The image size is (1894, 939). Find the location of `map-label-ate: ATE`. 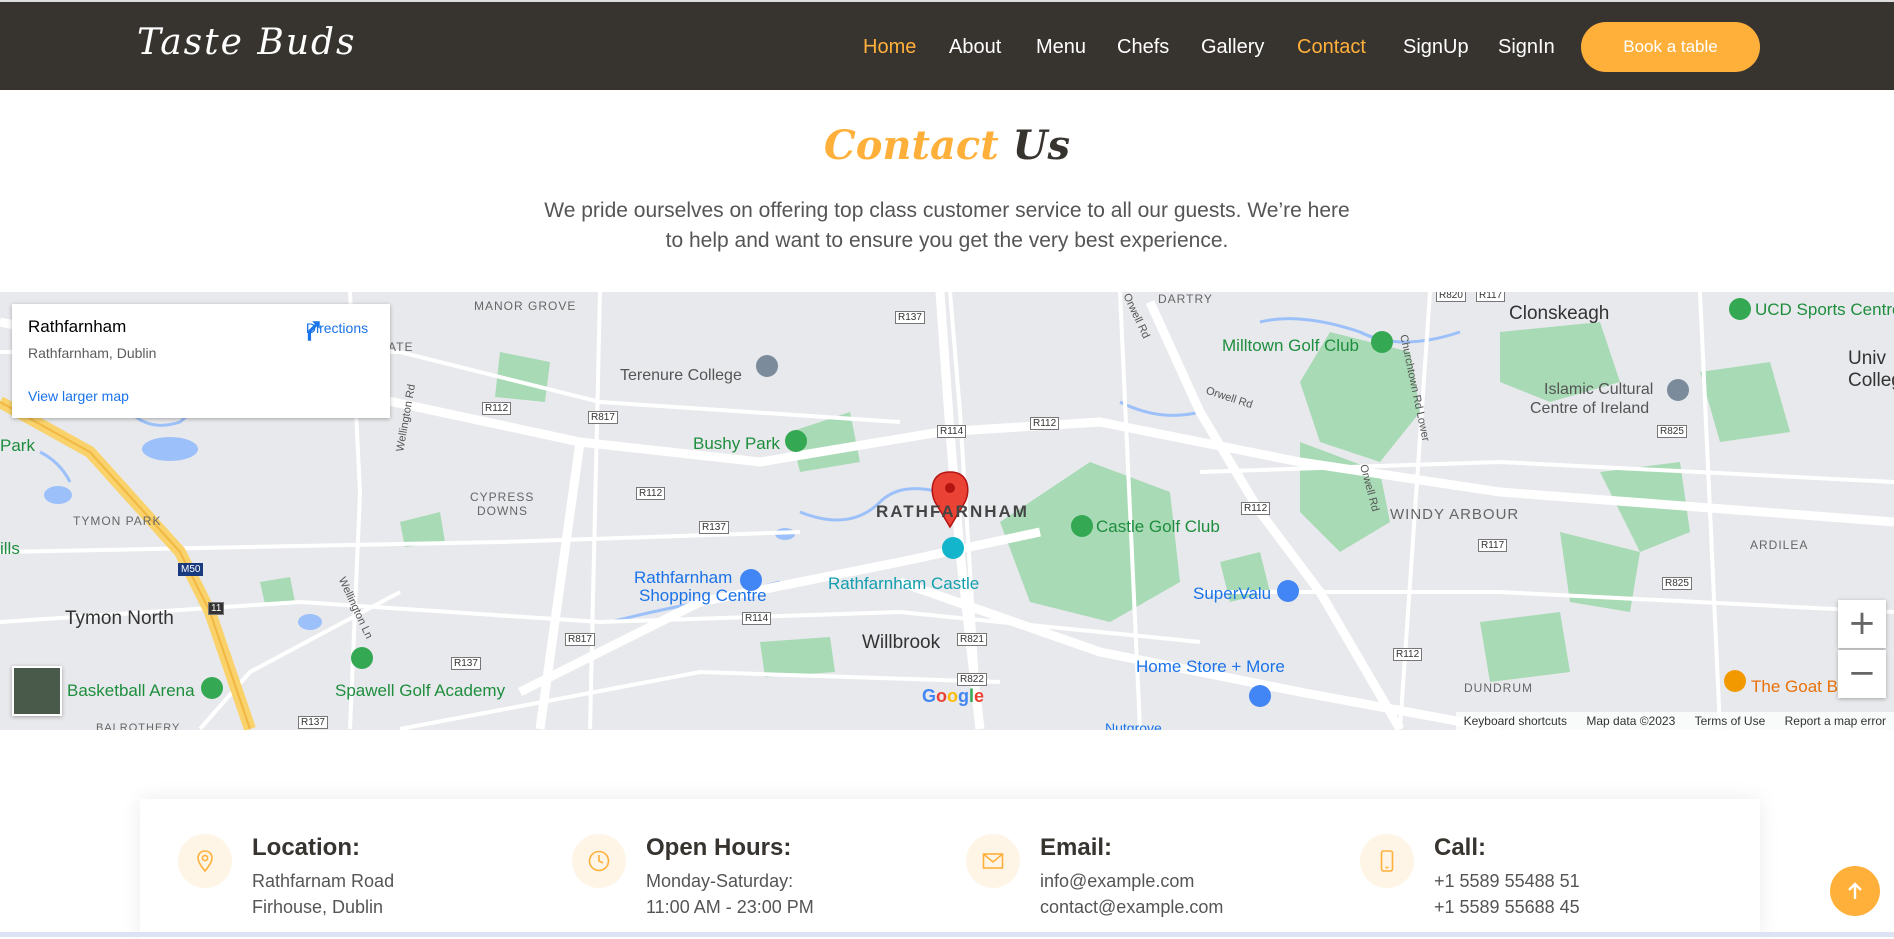

map-label-ate: ATE is located at coordinates (401, 347).